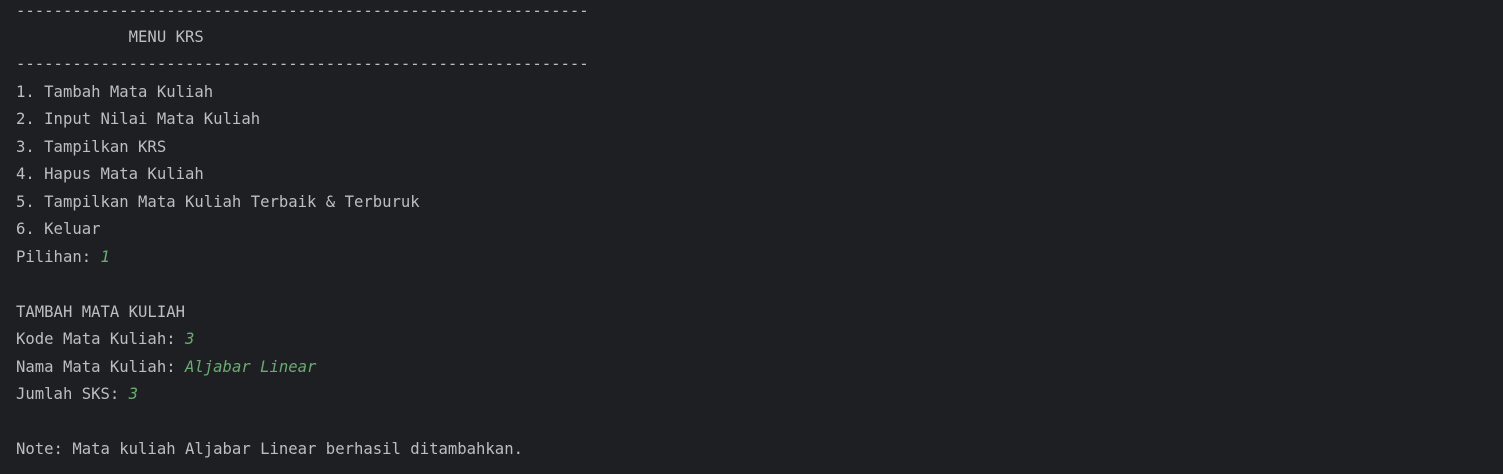 This screenshot has width=1503, height=474. What do you see at coordinates (105, 256) in the screenshot?
I see `user-input-pilihan: 1` at bounding box center [105, 256].